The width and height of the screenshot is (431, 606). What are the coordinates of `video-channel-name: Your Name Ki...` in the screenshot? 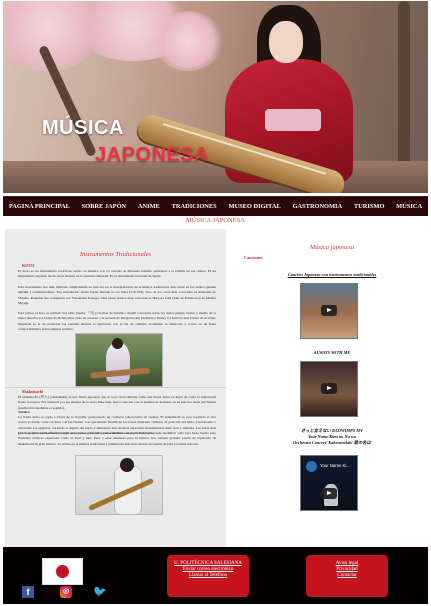 It's located at (335, 465).